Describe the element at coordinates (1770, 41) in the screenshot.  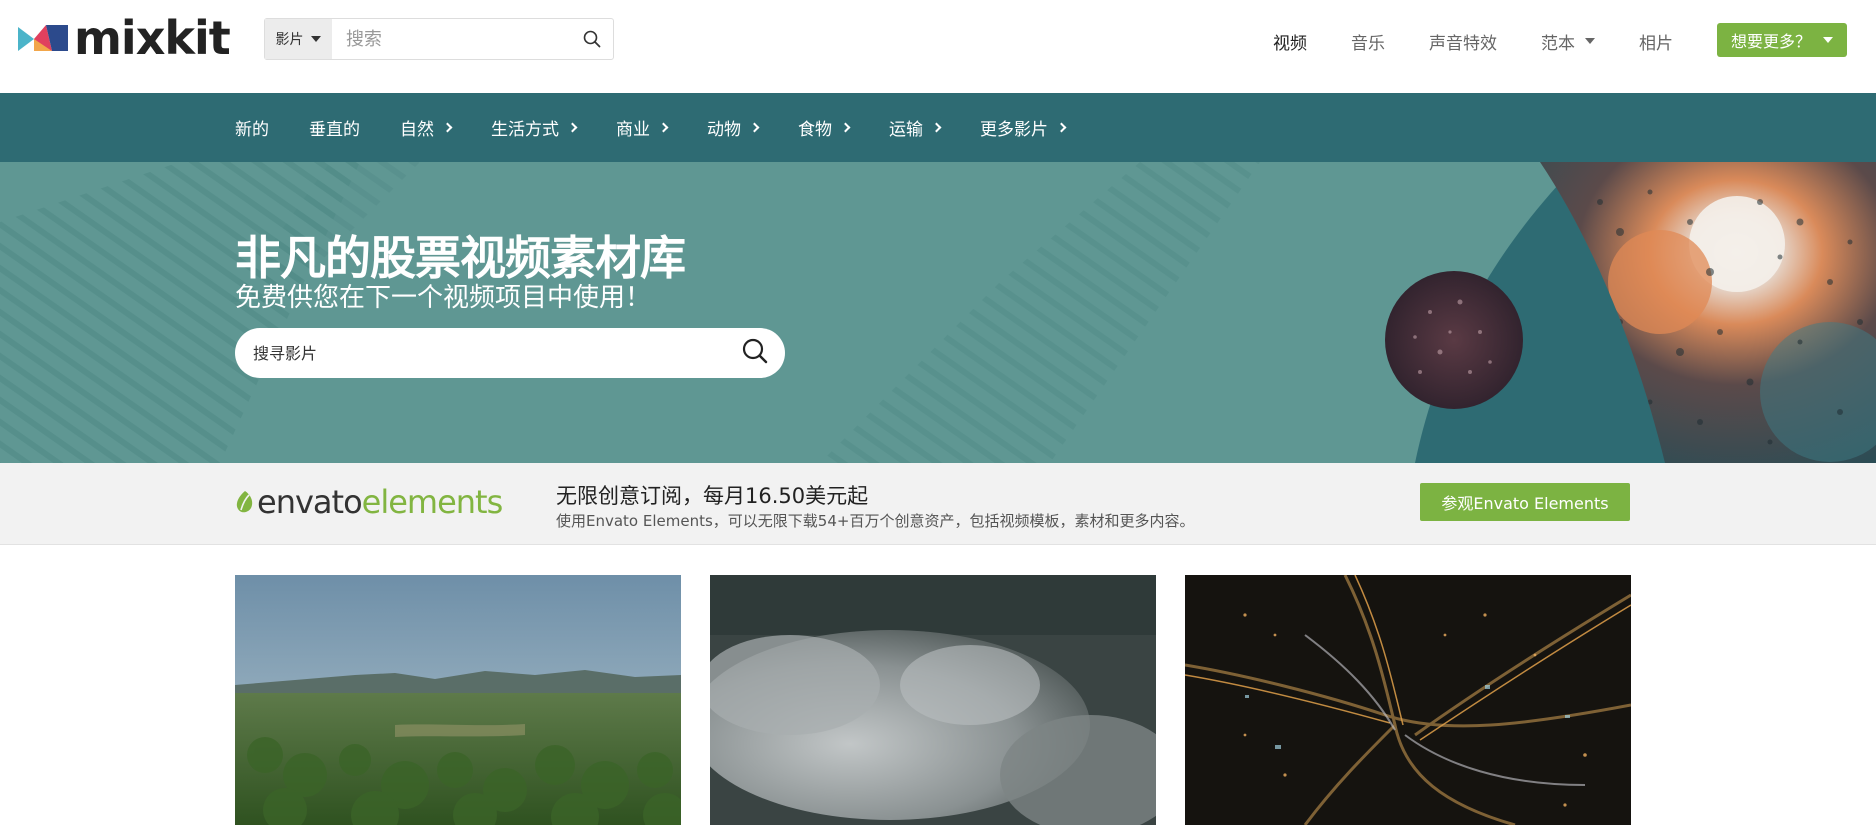
I see `want-more-label: 想要更多？` at that location.